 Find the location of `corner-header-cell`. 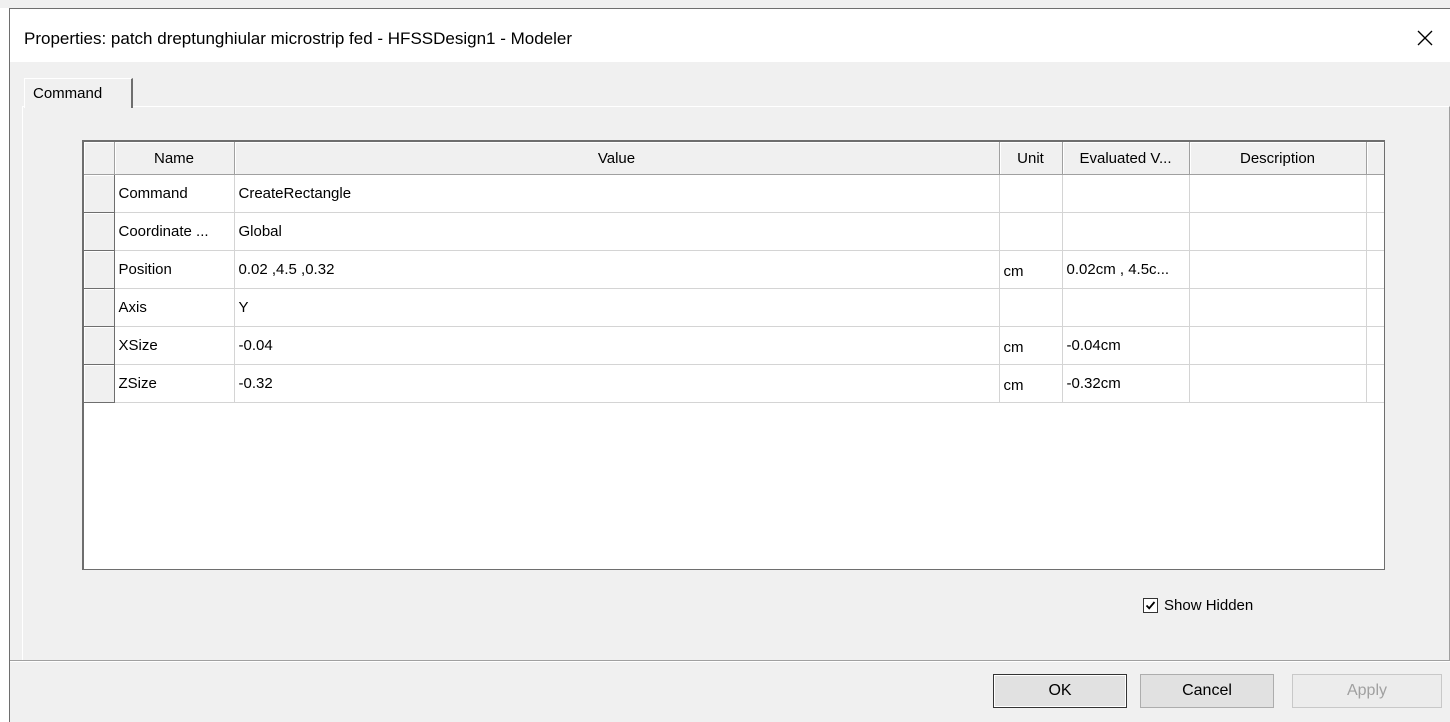

corner-header-cell is located at coordinates (99, 158).